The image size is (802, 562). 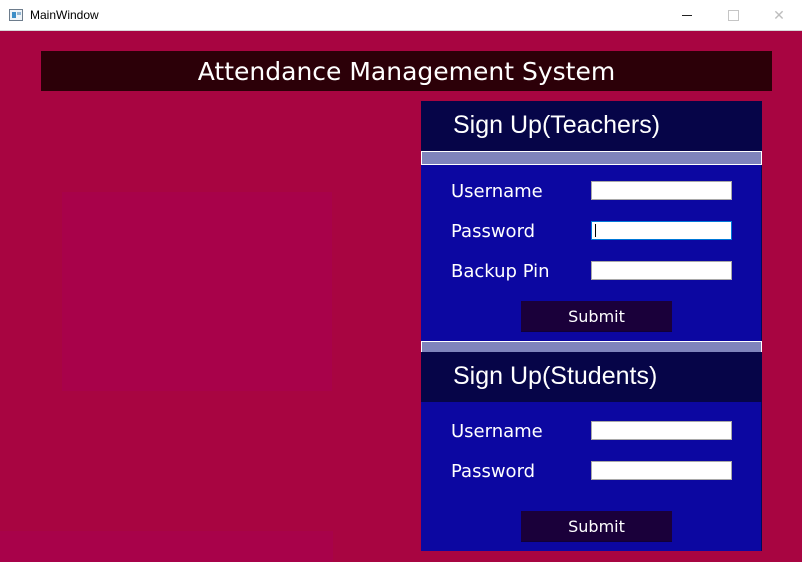 I want to click on students-section-header: Sign Up(Students), so click(x=591, y=377).